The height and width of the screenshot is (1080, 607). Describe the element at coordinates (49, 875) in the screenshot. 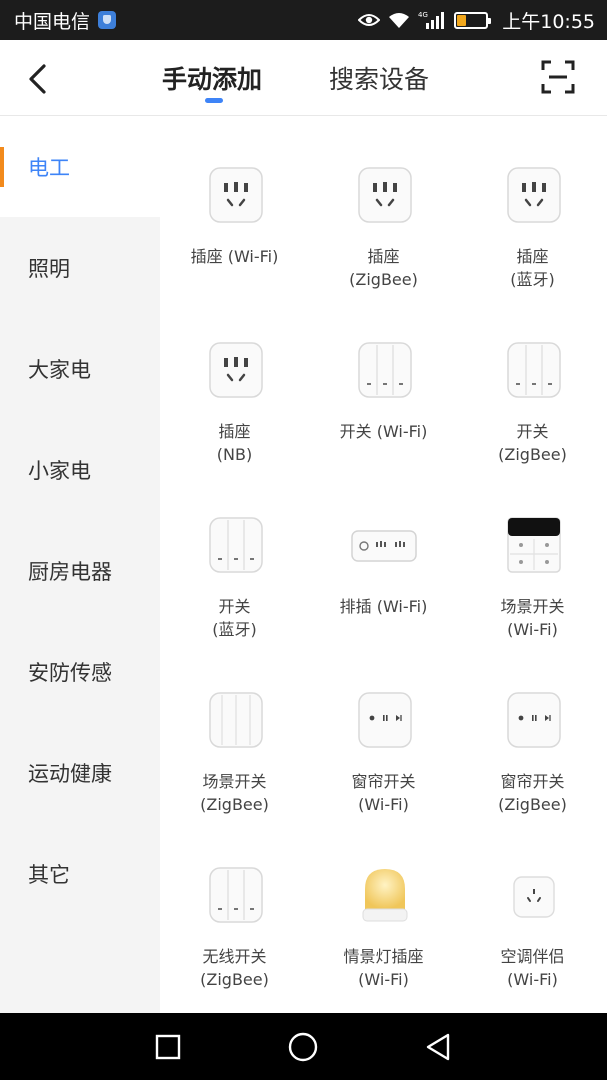

I see `sidebar-item-label: 其它` at that location.